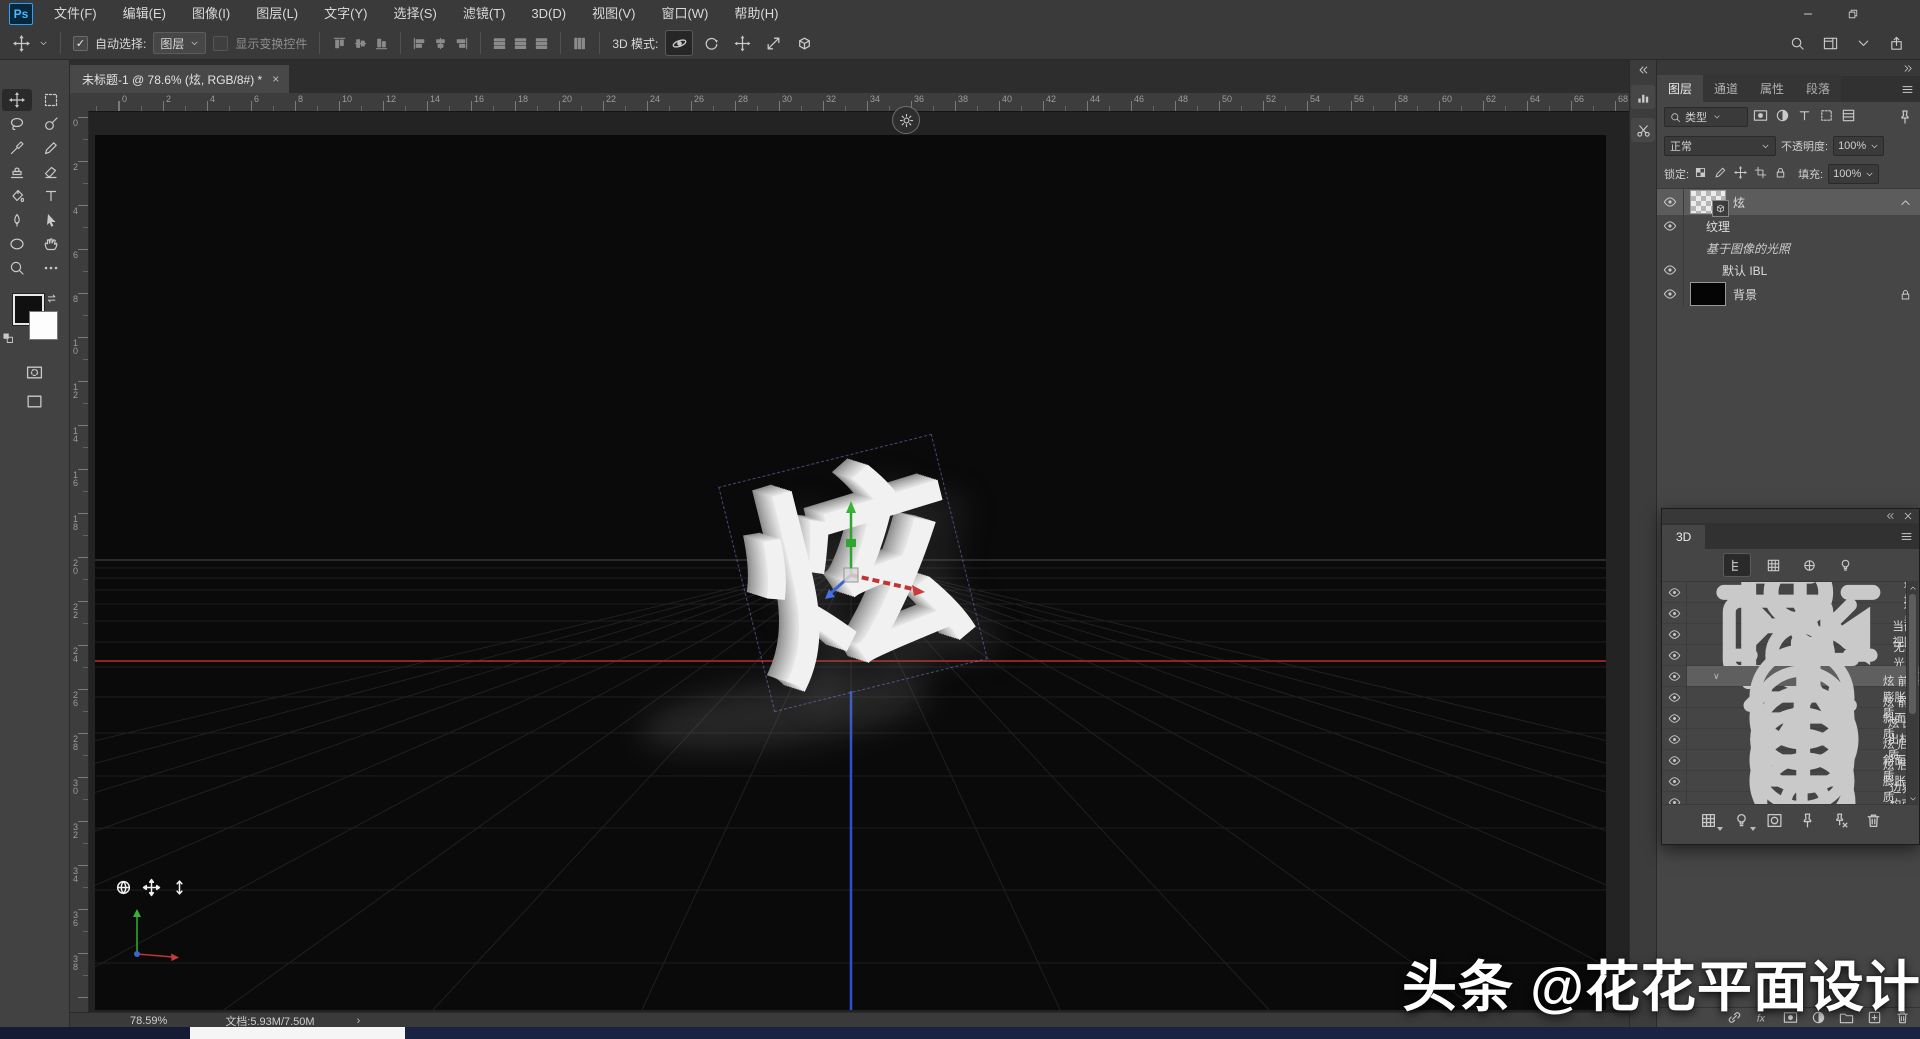 The width and height of the screenshot is (1920, 1039). What do you see at coordinates (461, 43) in the screenshot?
I see `align-right-icon` at bounding box center [461, 43].